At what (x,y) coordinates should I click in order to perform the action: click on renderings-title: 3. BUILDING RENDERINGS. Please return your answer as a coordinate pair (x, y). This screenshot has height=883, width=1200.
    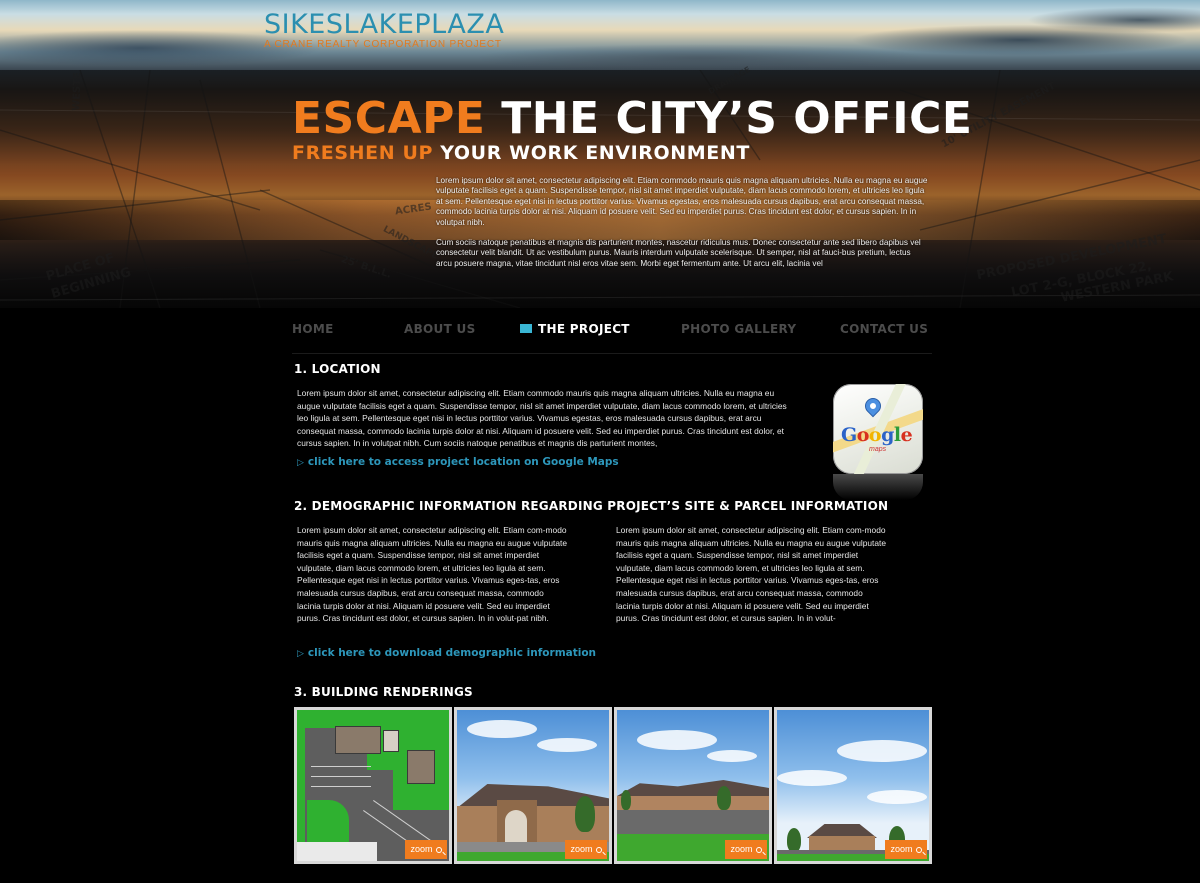
    Looking at the image, I should click on (383, 692).